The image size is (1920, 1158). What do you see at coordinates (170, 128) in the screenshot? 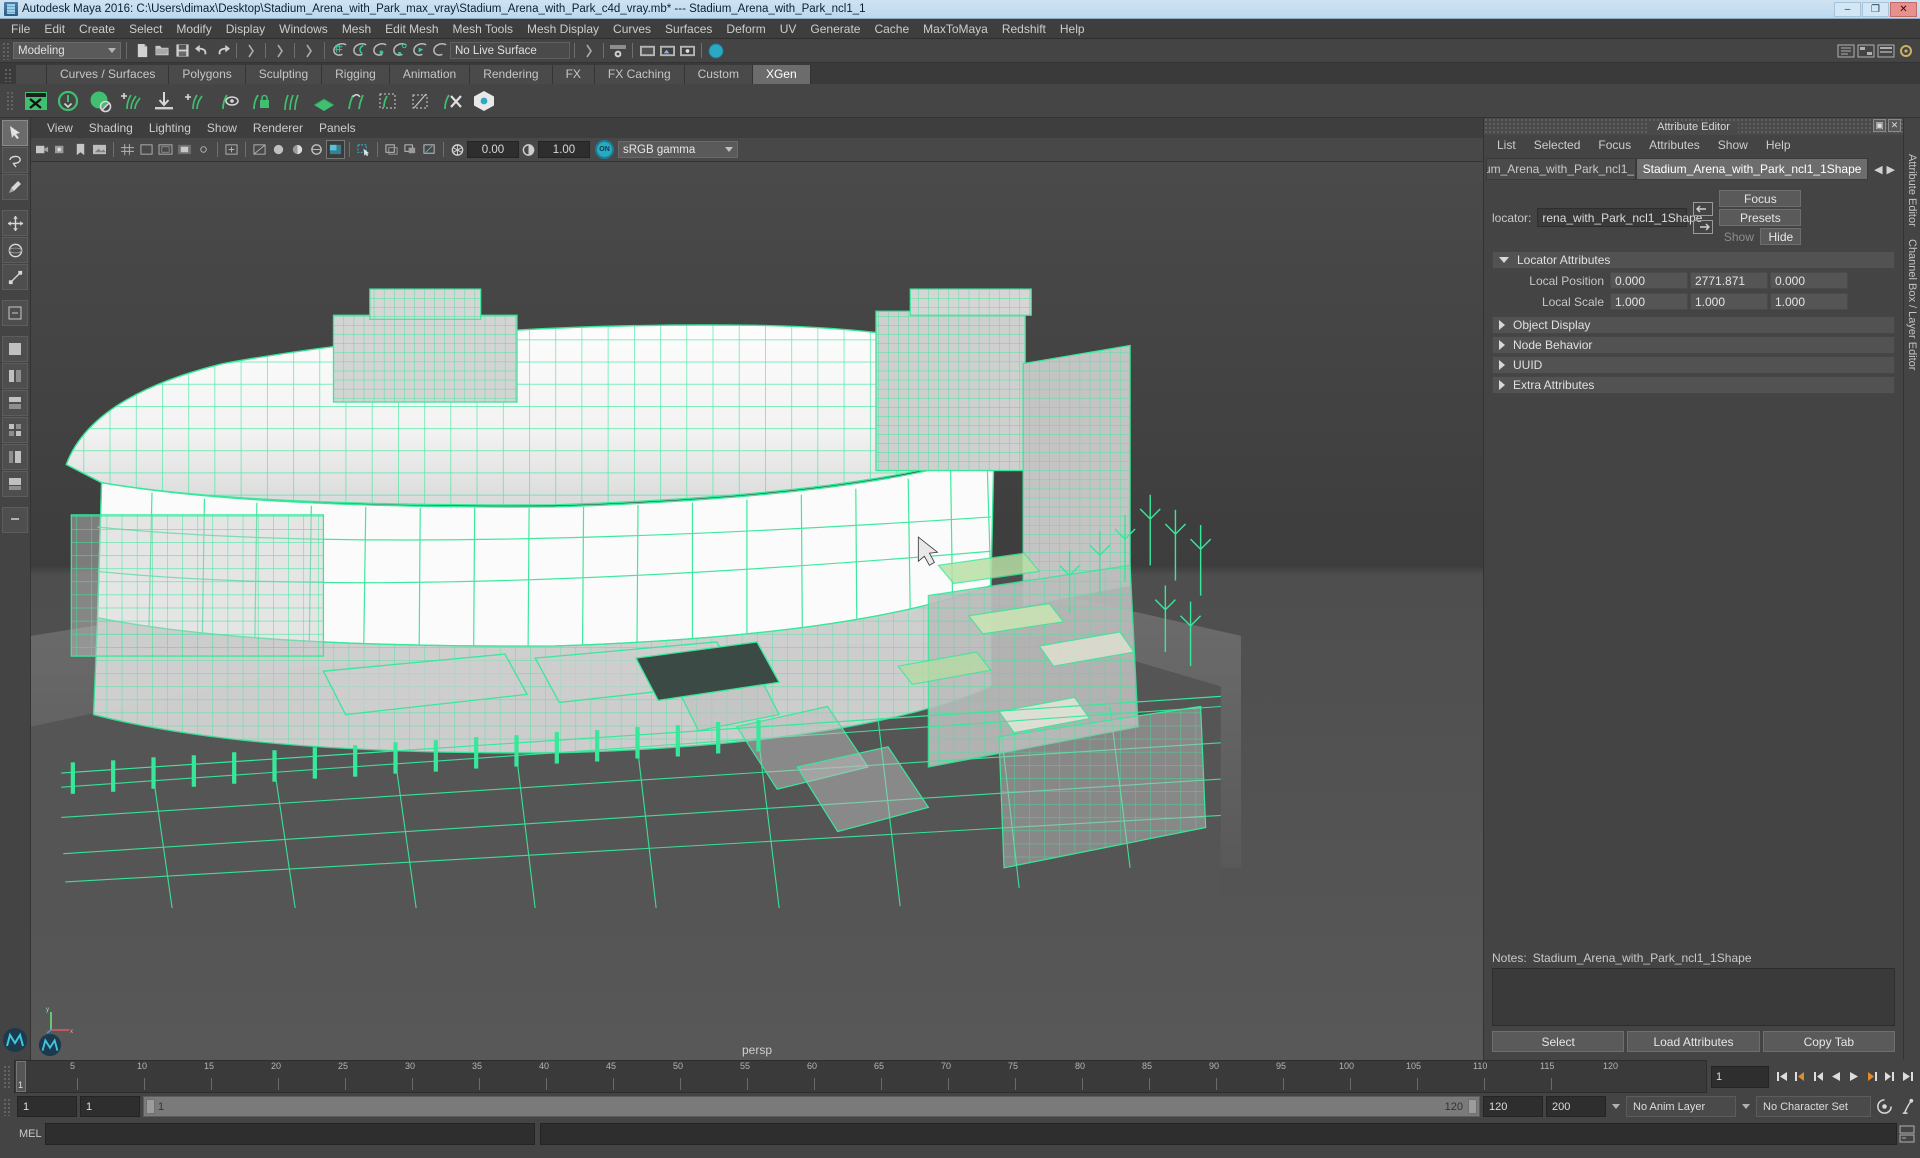
I see `viewport-menu-lighting: Lighting` at bounding box center [170, 128].